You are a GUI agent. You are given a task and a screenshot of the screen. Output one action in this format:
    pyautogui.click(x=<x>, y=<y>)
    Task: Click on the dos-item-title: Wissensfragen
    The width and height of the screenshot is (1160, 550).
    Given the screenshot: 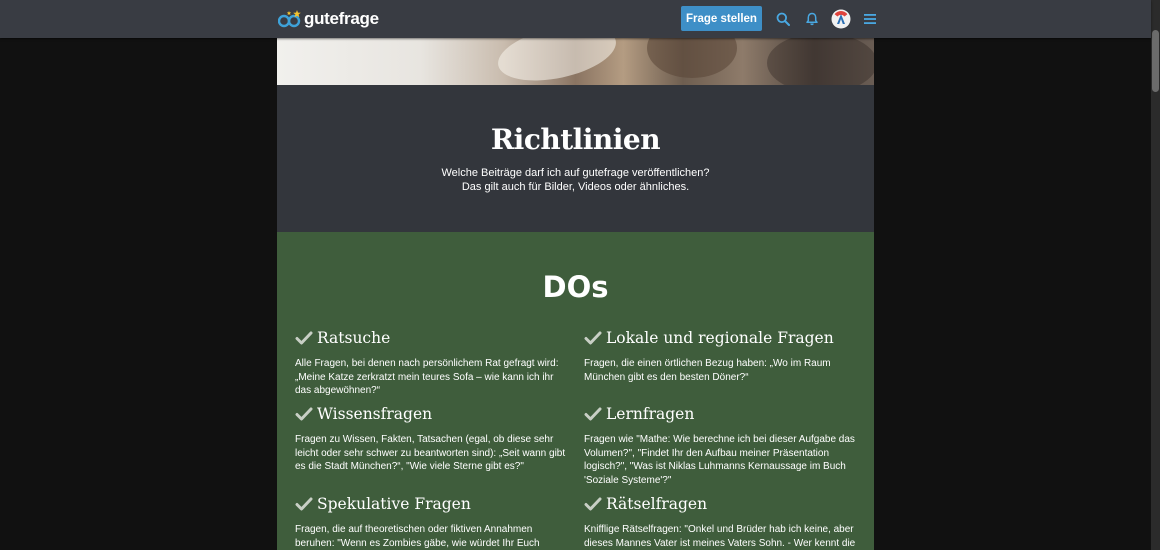 What is the action you would take?
    pyautogui.click(x=375, y=414)
    